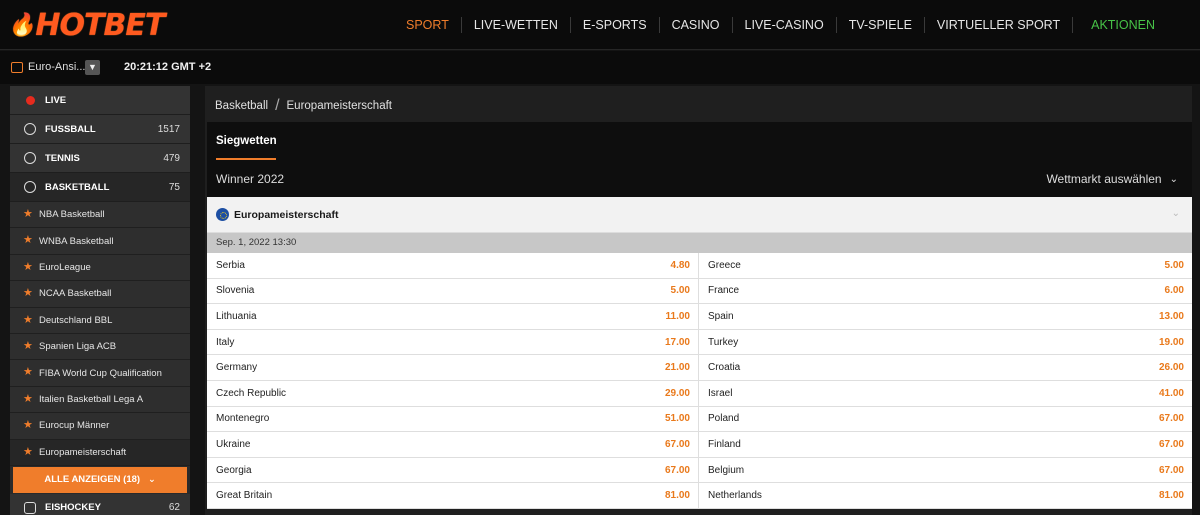  What do you see at coordinates (945, 342) in the screenshot?
I see `odds-cell: Turkey 19.00` at bounding box center [945, 342].